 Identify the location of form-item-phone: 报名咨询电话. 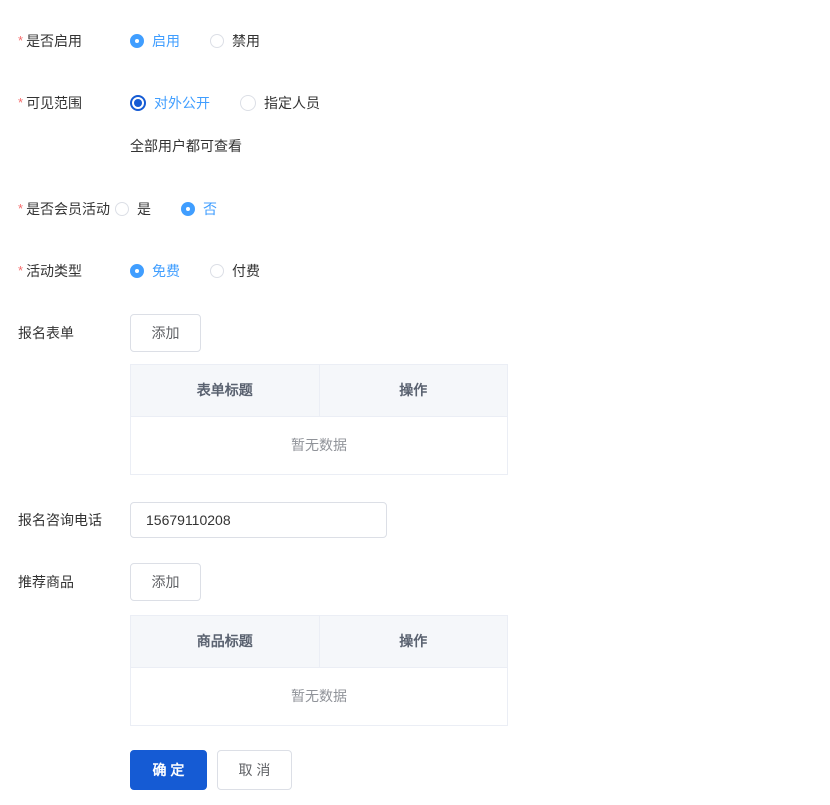
(424, 520).